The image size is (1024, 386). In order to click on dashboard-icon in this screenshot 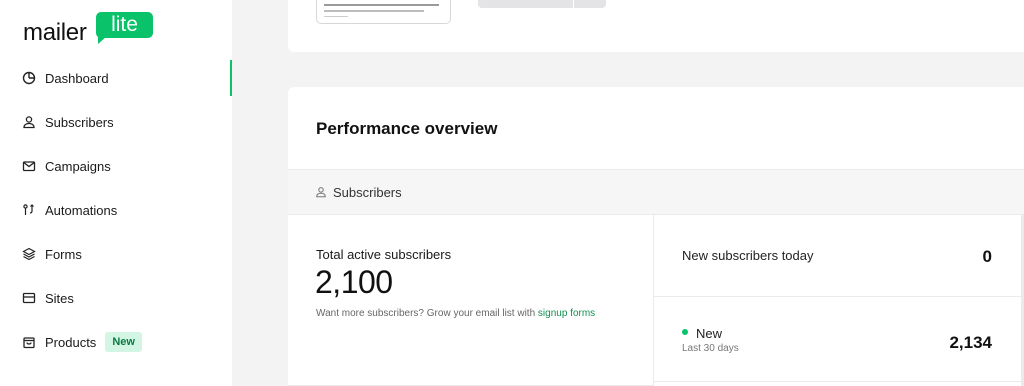, I will do `click(29, 78)`.